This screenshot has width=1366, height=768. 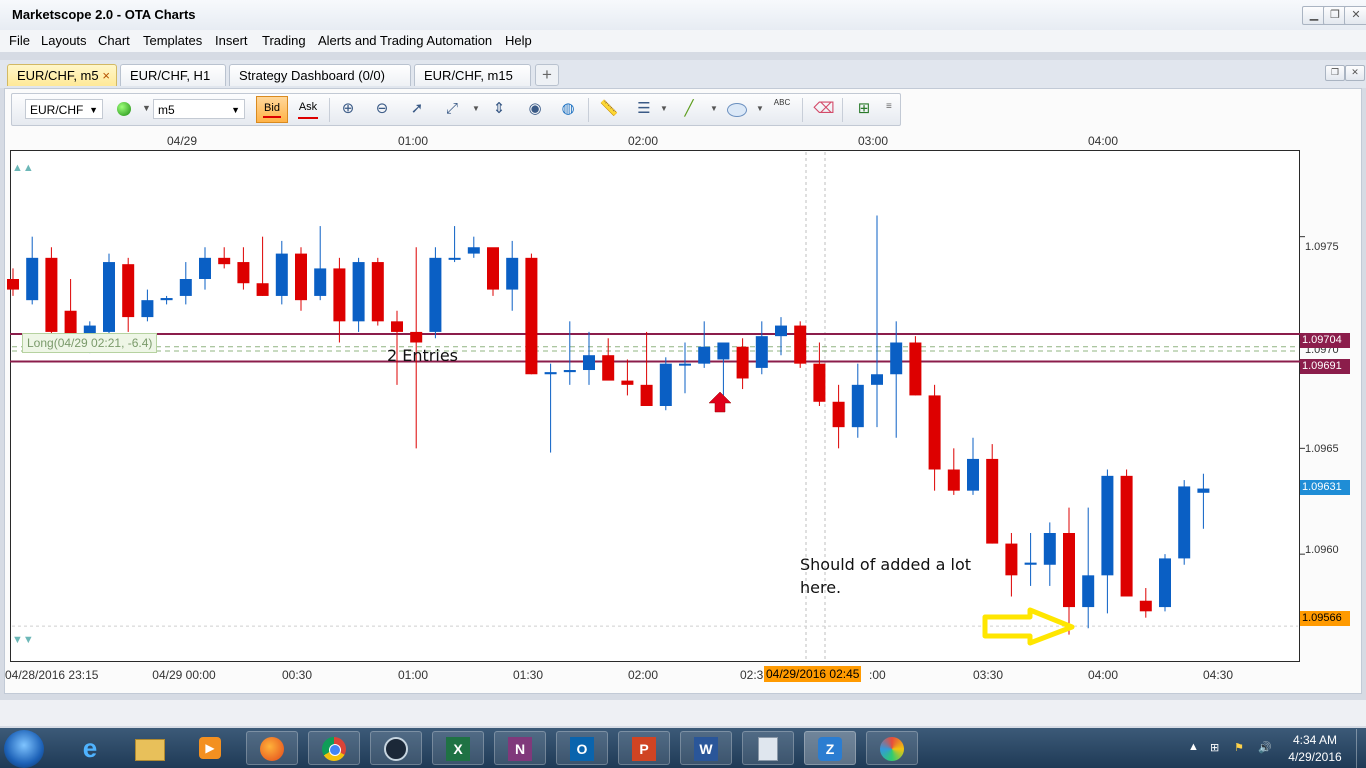 I want to click on internet-explorer-icon: e, so click(x=90, y=748).